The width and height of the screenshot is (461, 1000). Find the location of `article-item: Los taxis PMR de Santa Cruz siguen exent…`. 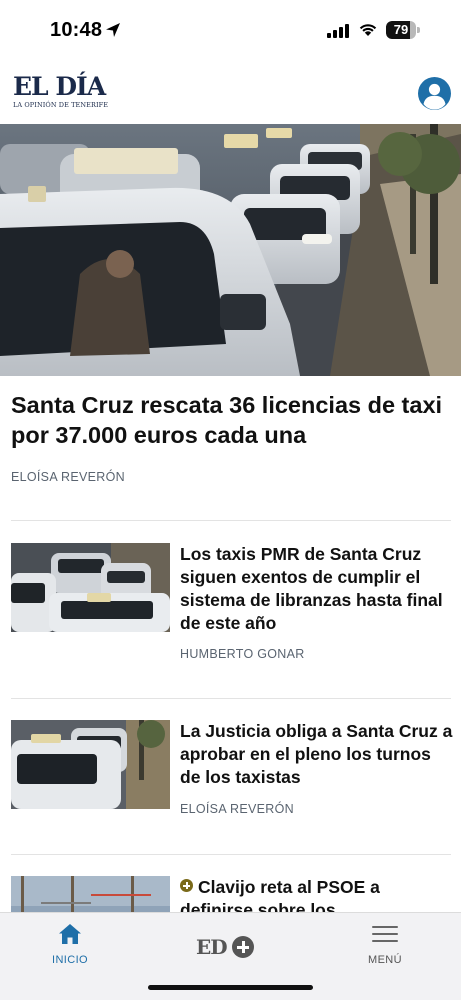

article-item: Los taxis PMR de Santa Cruz siguen exent… is located at coordinates (231, 608).